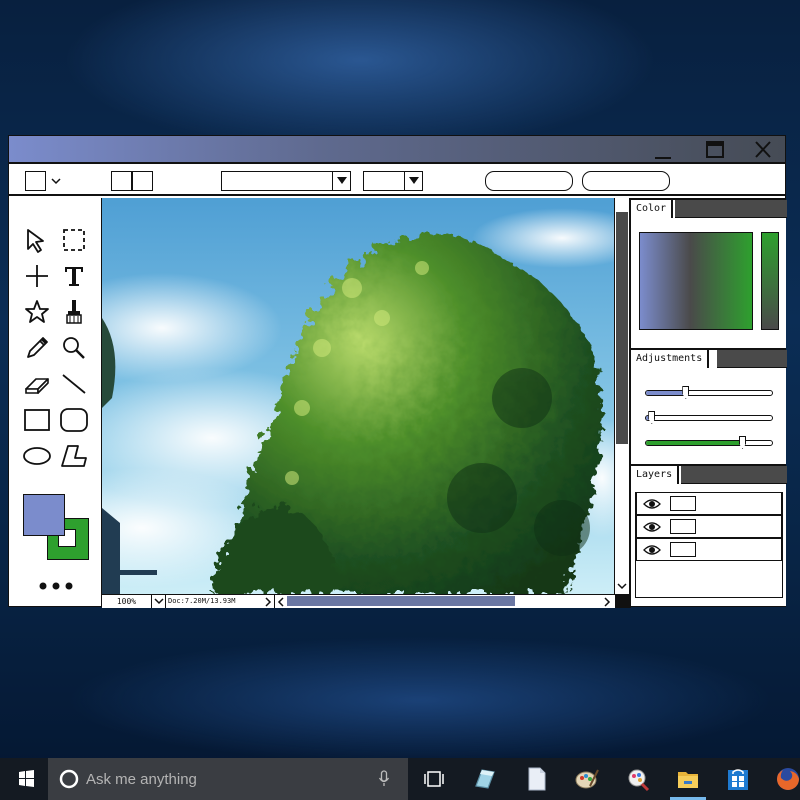 The width and height of the screenshot is (800, 800). Describe the element at coordinates (401, 601) in the screenshot. I see `horizontal-scroll-thumb` at that location.